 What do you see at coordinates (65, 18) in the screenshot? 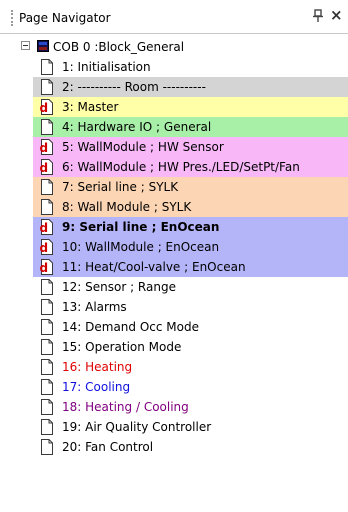
I see `panel-title: Page Navigator` at bounding box center [65, 18].